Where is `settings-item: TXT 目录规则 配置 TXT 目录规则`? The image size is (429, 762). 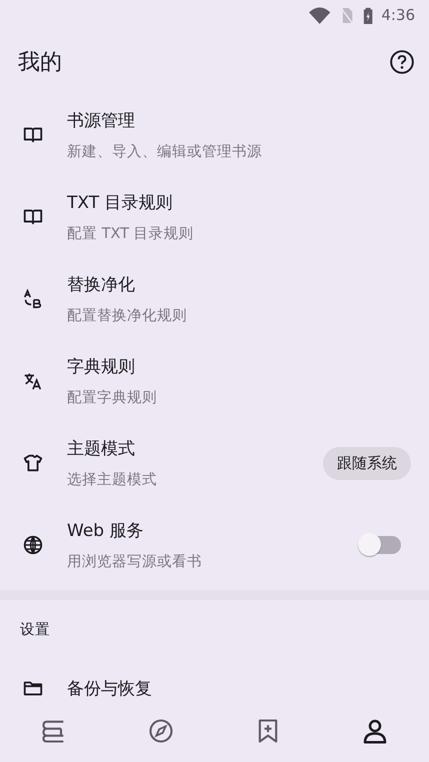 settings-item: TXT 目录规则 配置 TXT 目录规则 is located at coordinates (214, 217).